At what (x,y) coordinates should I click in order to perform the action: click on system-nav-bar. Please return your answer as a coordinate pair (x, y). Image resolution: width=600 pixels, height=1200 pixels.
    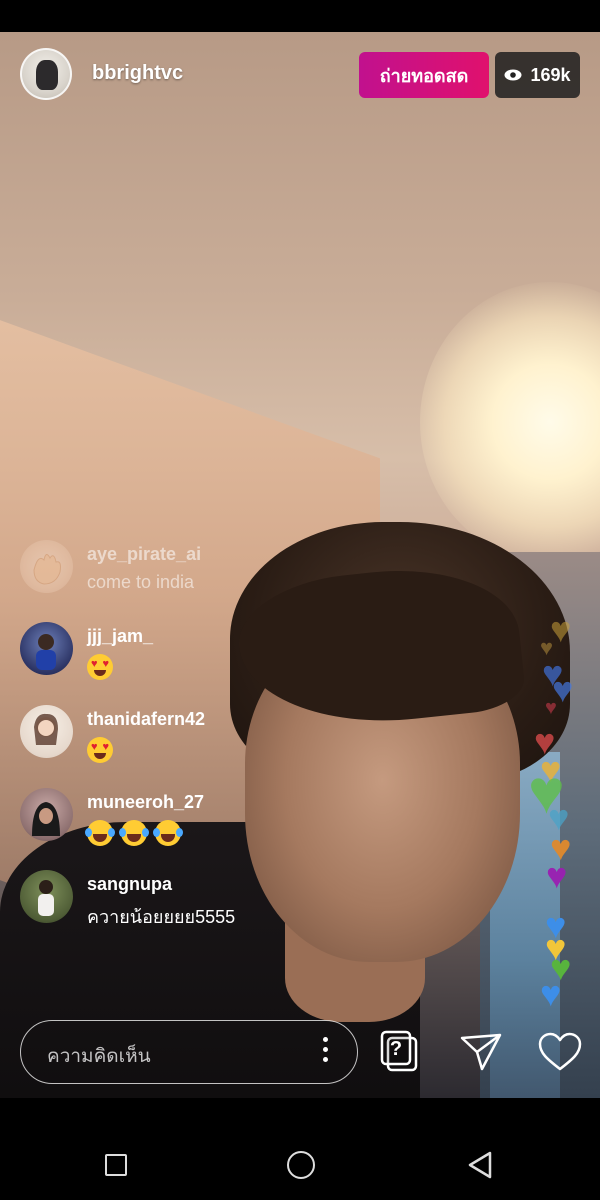
    Looking at the image, I should click on (300, 1149).